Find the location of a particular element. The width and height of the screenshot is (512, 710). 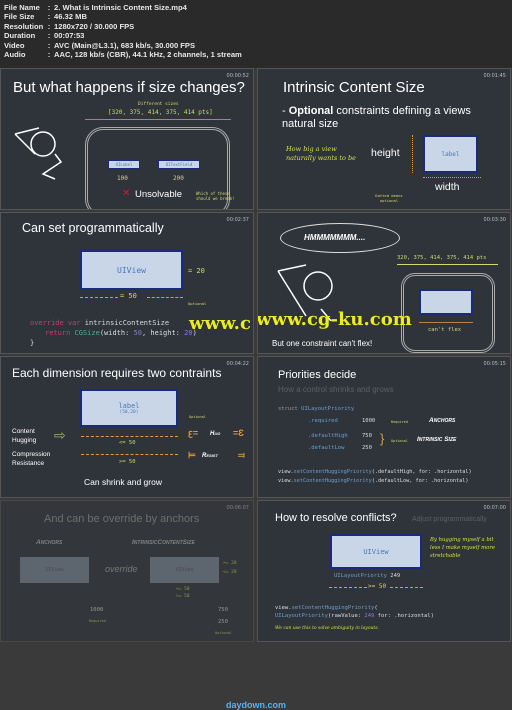

x-icon: ✕ is located at coordinates (126, 193).